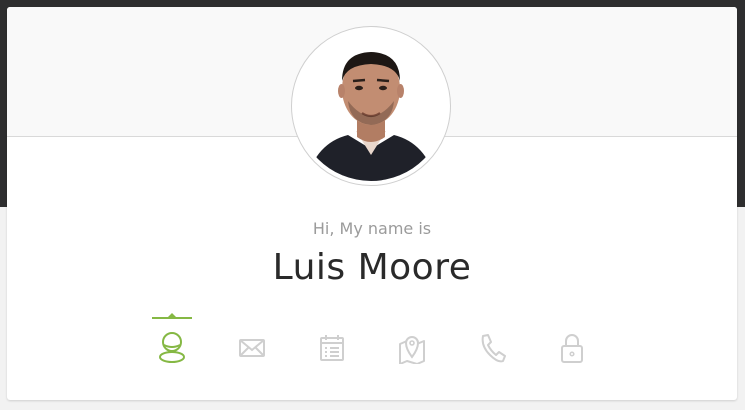 The width and height of the screenshot is (745, 410). What do you see at coordinates (332, 348) in the screenshot?
I see `calendar-icon` at bounding box center [332, 348].